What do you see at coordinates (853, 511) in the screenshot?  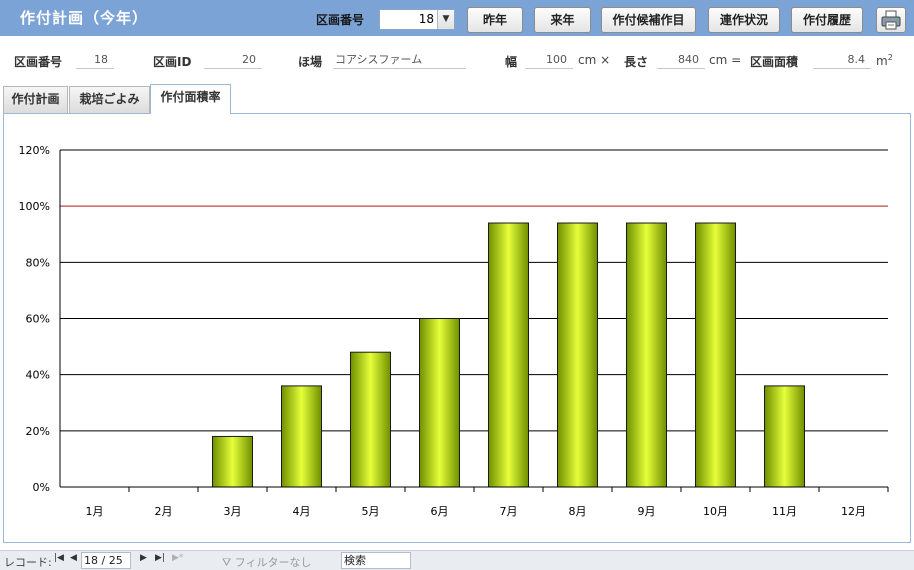 I see `x-tick-label: 12月` at bounding box center [853, 511].